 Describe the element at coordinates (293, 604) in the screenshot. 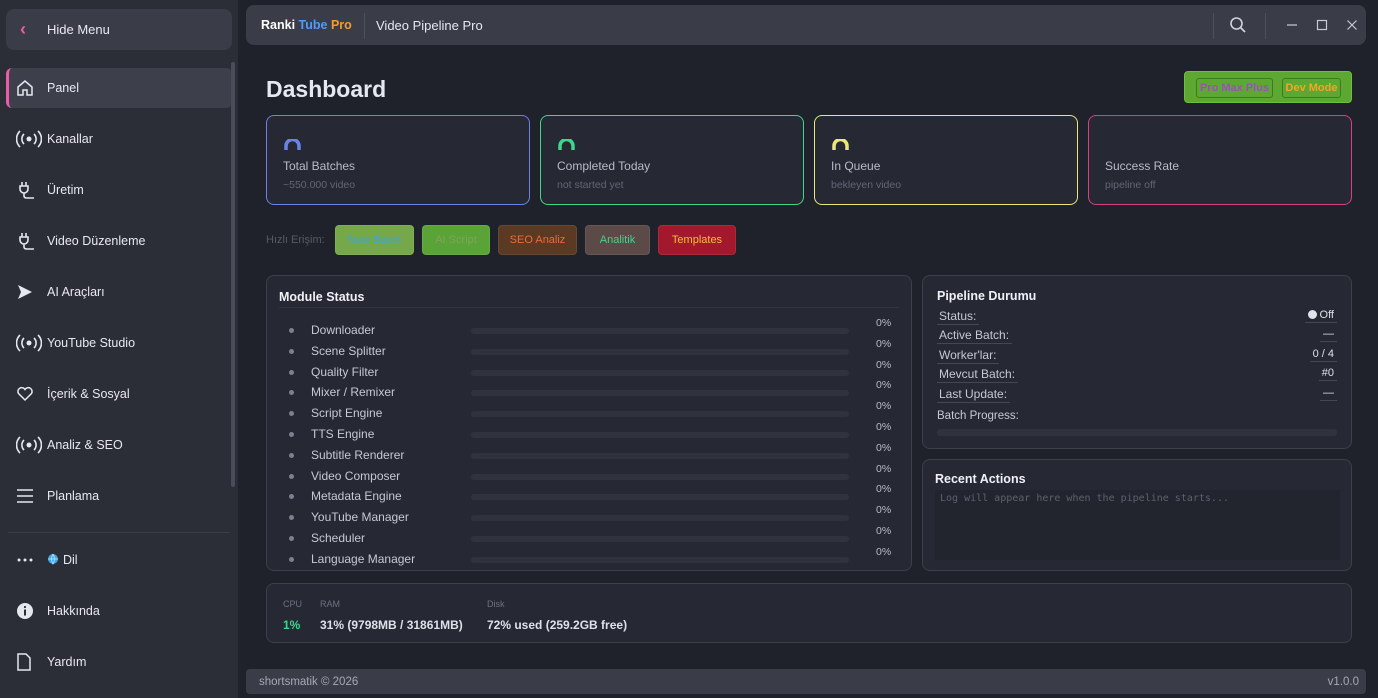

I see `cpu-label: CPU` at that location.